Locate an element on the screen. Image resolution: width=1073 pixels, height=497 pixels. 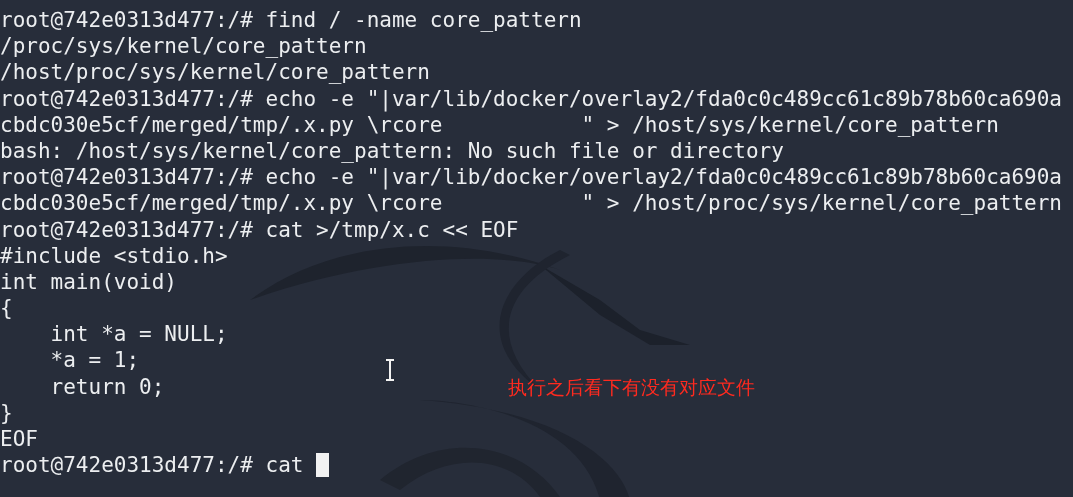
terminal-line: int main(void) is located at coordinates (88, 282).